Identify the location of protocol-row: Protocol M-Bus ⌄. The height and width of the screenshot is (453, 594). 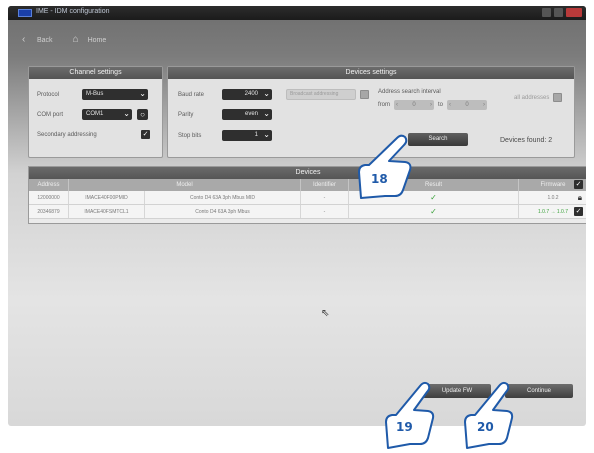
(92, 94).